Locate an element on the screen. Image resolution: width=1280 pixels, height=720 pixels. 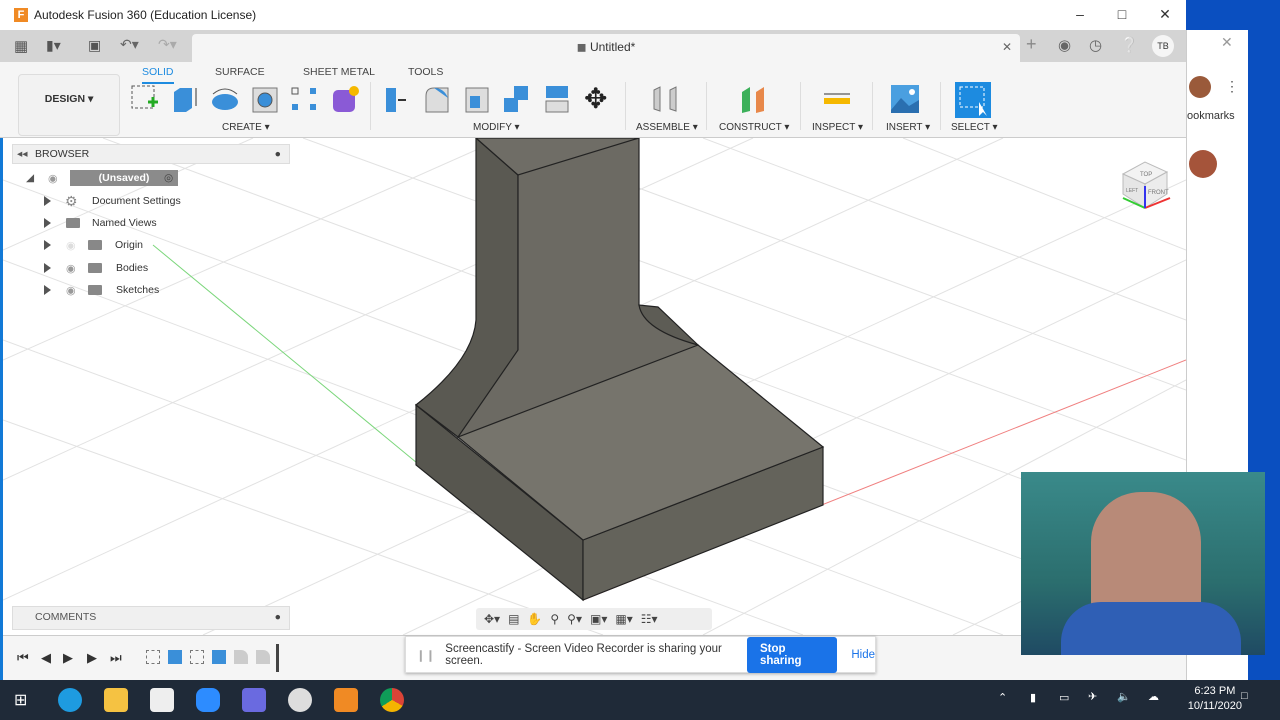
create-form-icon is located at coordinates (345, 99).